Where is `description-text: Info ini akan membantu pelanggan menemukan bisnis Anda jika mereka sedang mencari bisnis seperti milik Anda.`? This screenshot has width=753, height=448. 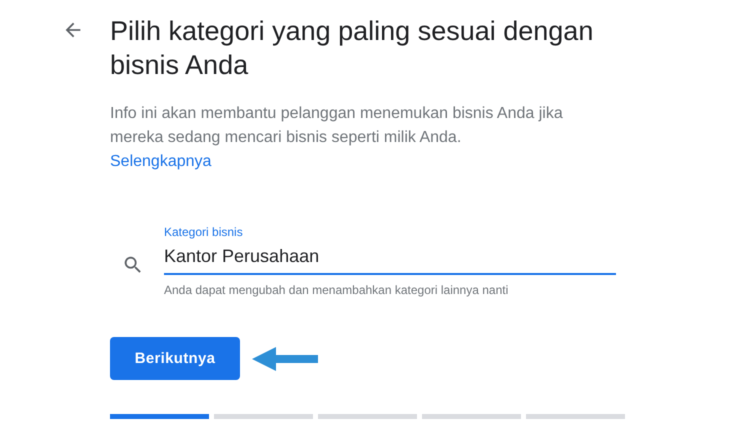 description-text: Info ini akan membantu pelanggan menemukan bisnis Anda jika mereka sedang mencari bisnis seperti milik Anda. is located at coordinates (337, 126).